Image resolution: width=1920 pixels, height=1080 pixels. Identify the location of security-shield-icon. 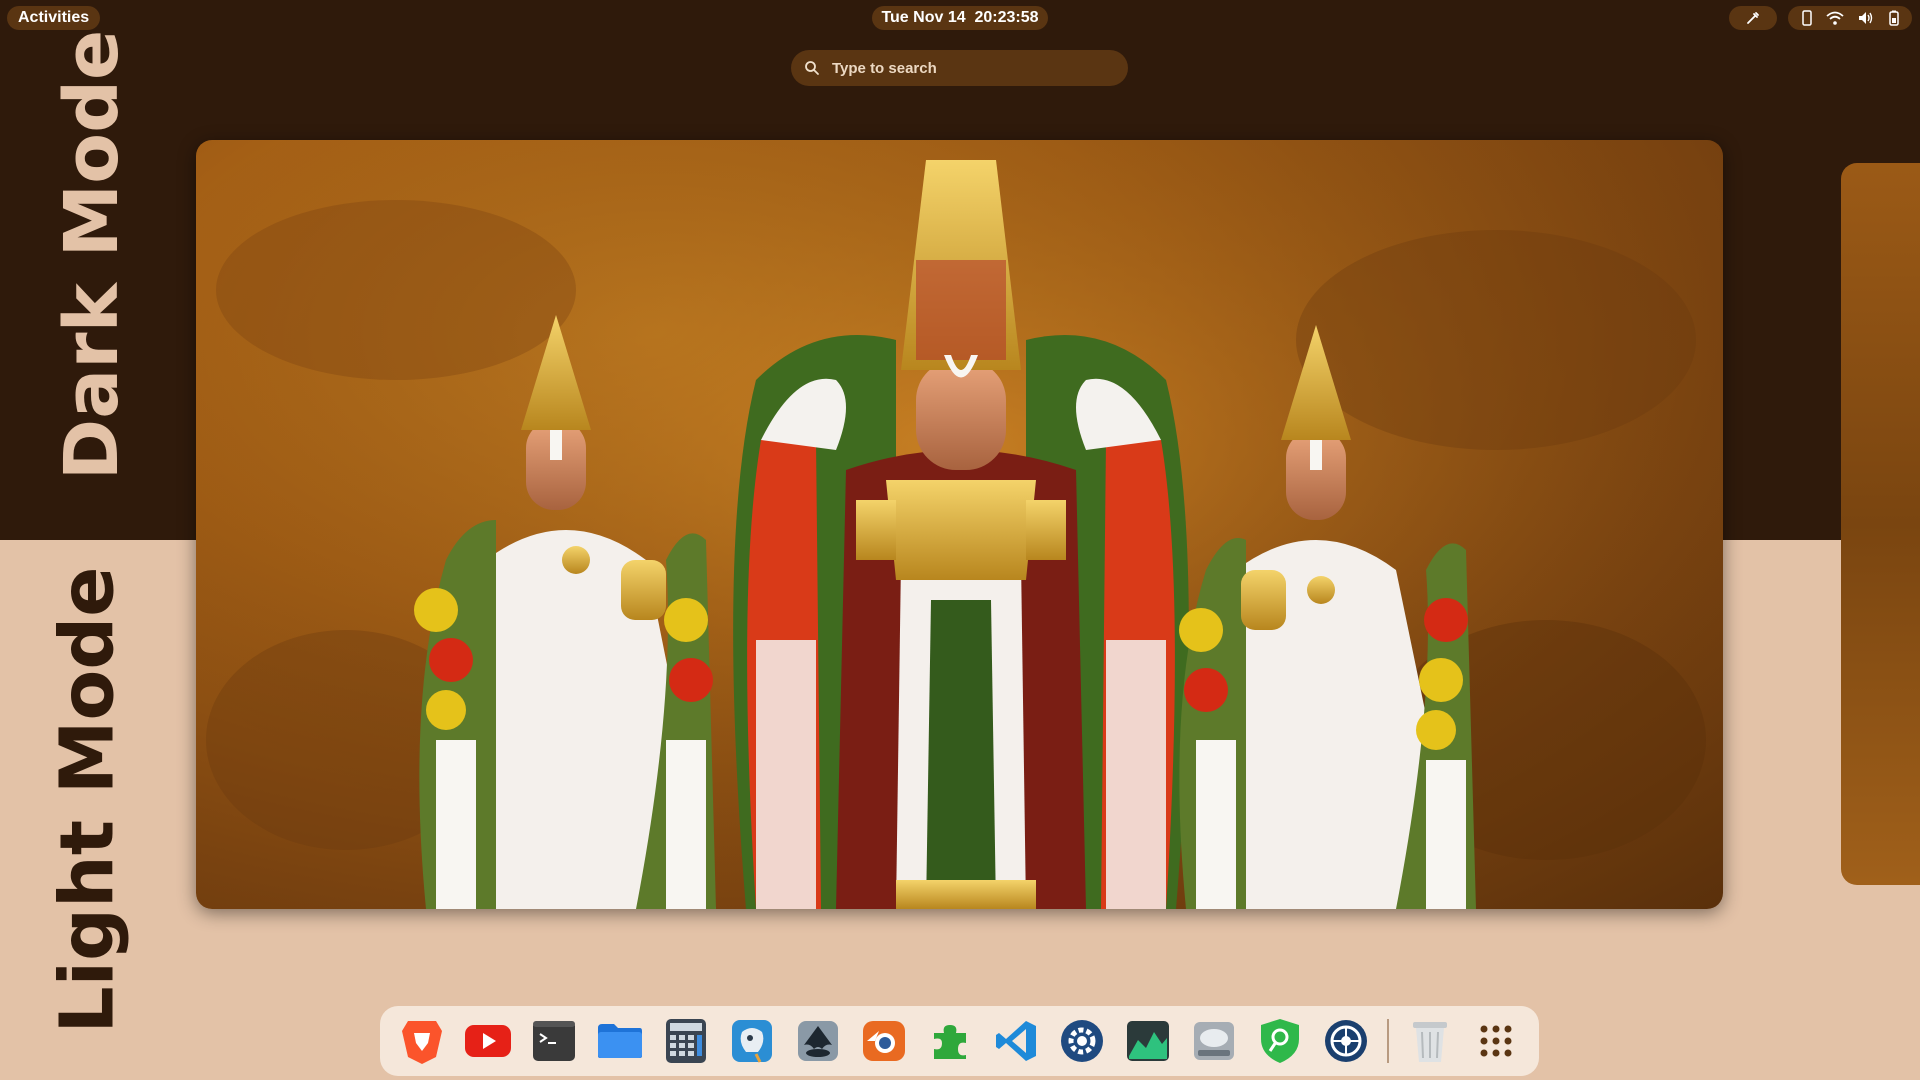
(1280, 1041).